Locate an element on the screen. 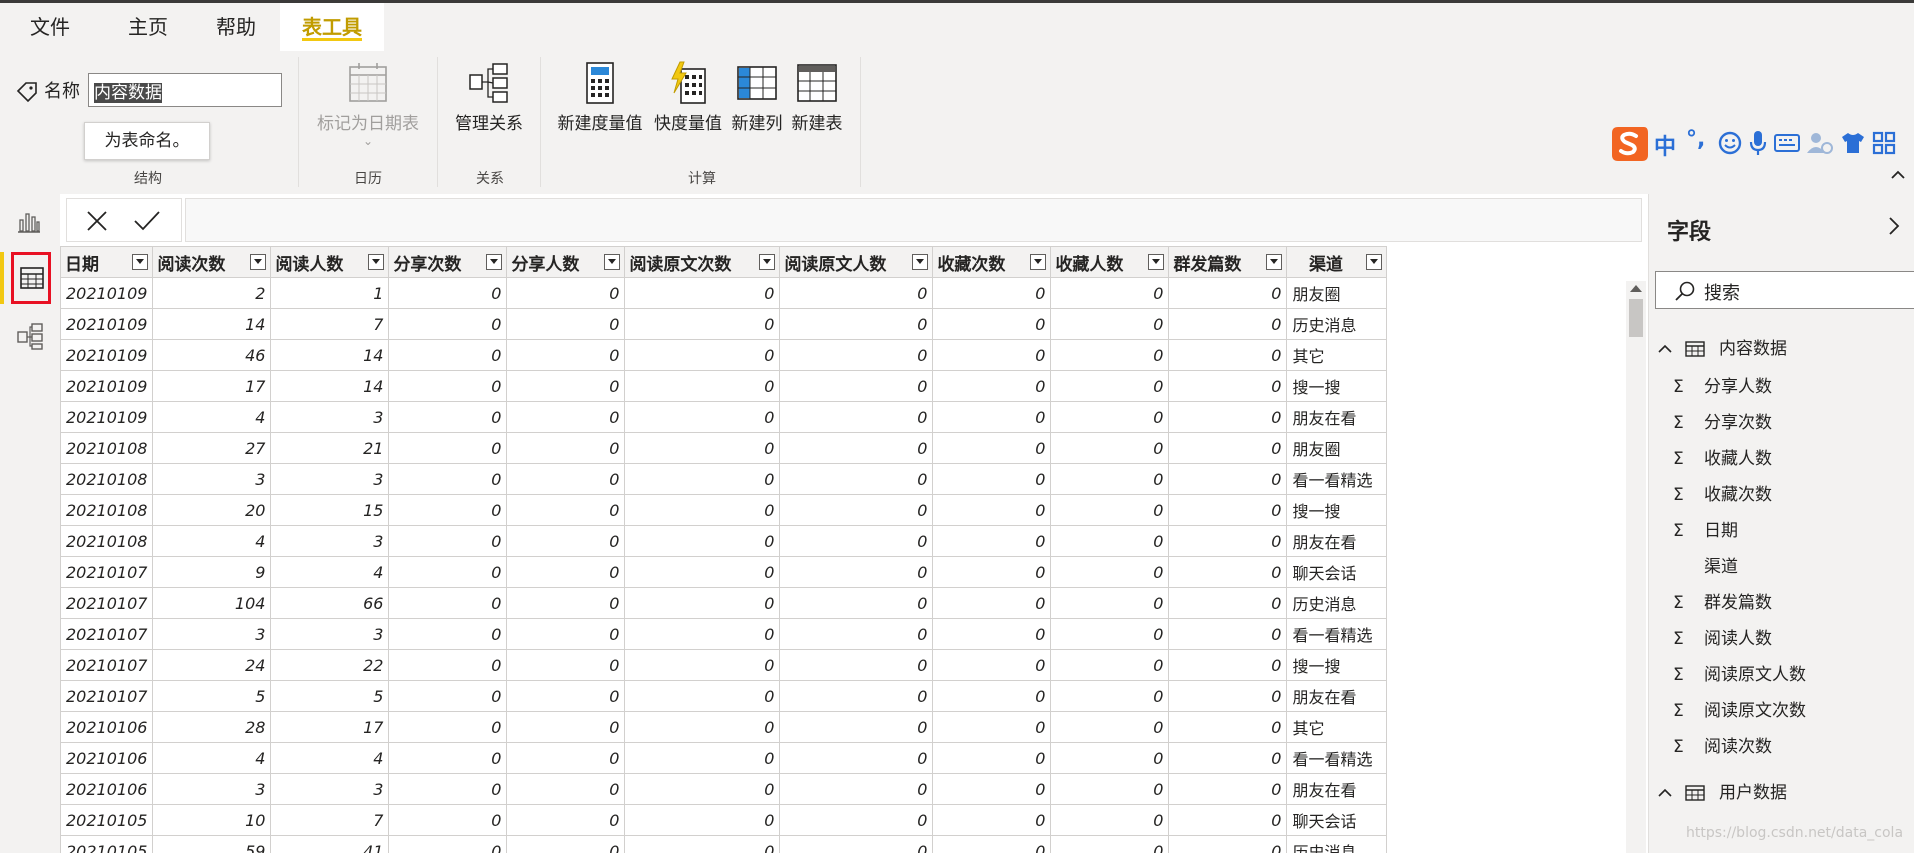 The height and width of the screenshot is (853, 1914). mark-date-table-button: 标记为日期表 ⌄ is located at coordinates (368, 104).